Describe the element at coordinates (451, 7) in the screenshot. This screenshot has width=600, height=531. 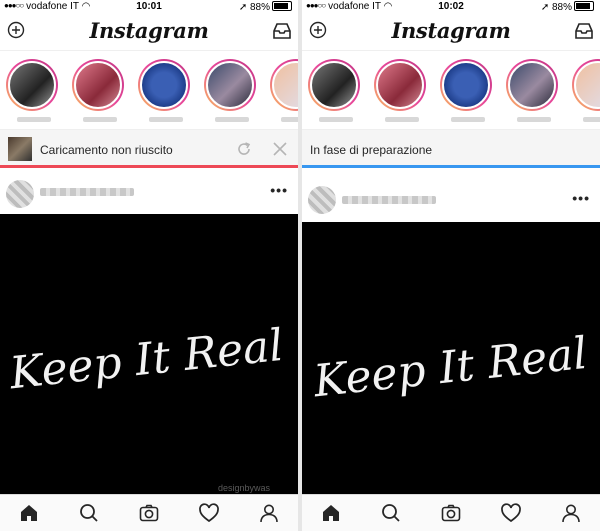
I see `status-bar: ●●●○○ vodafone IT ◠ 10:02 ➚ 88%` at that location.